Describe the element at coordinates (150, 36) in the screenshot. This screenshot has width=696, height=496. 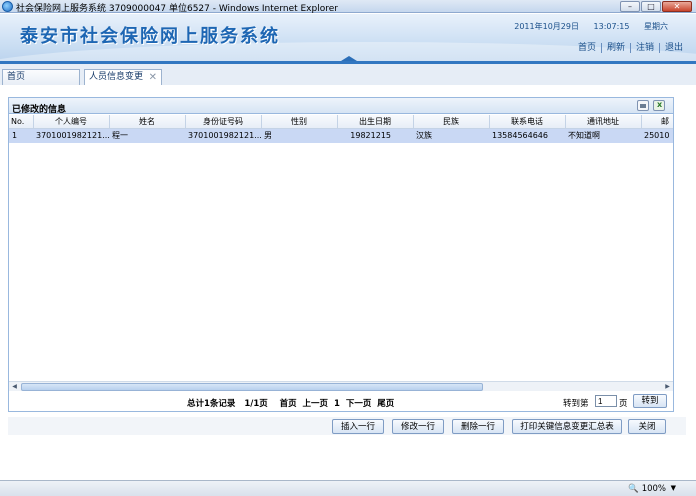
I see `app-title: 泰安市社会保险网上服务系统` at that location.